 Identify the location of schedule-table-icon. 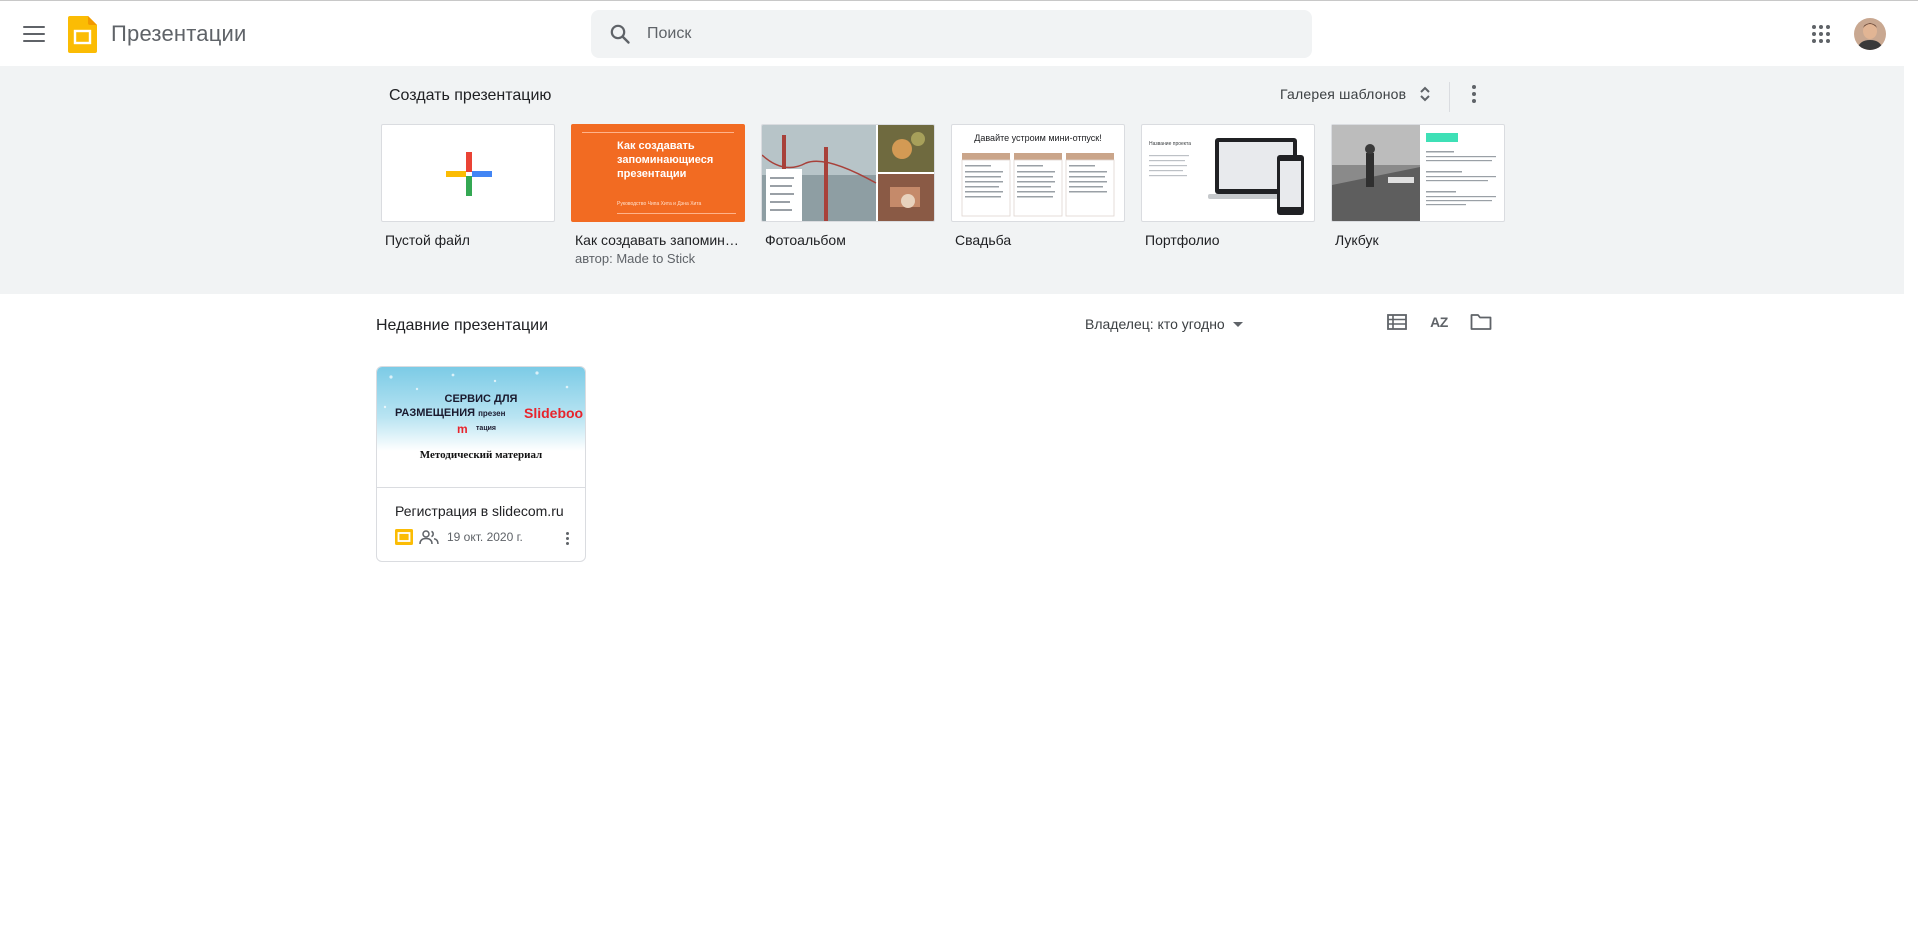
(1038, 185).